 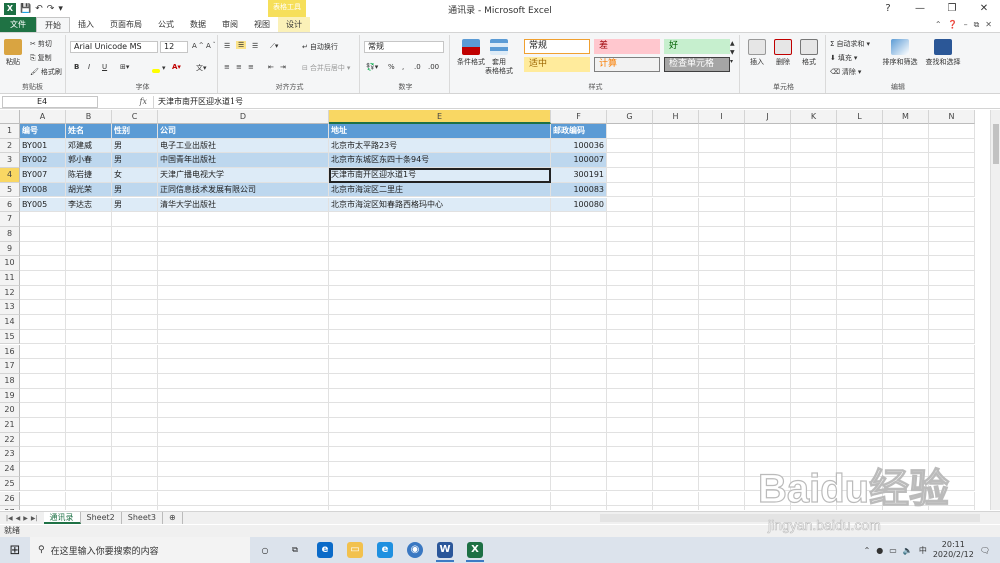 I want to click on volume-icon: 🔈, so click(x=908, y=550).